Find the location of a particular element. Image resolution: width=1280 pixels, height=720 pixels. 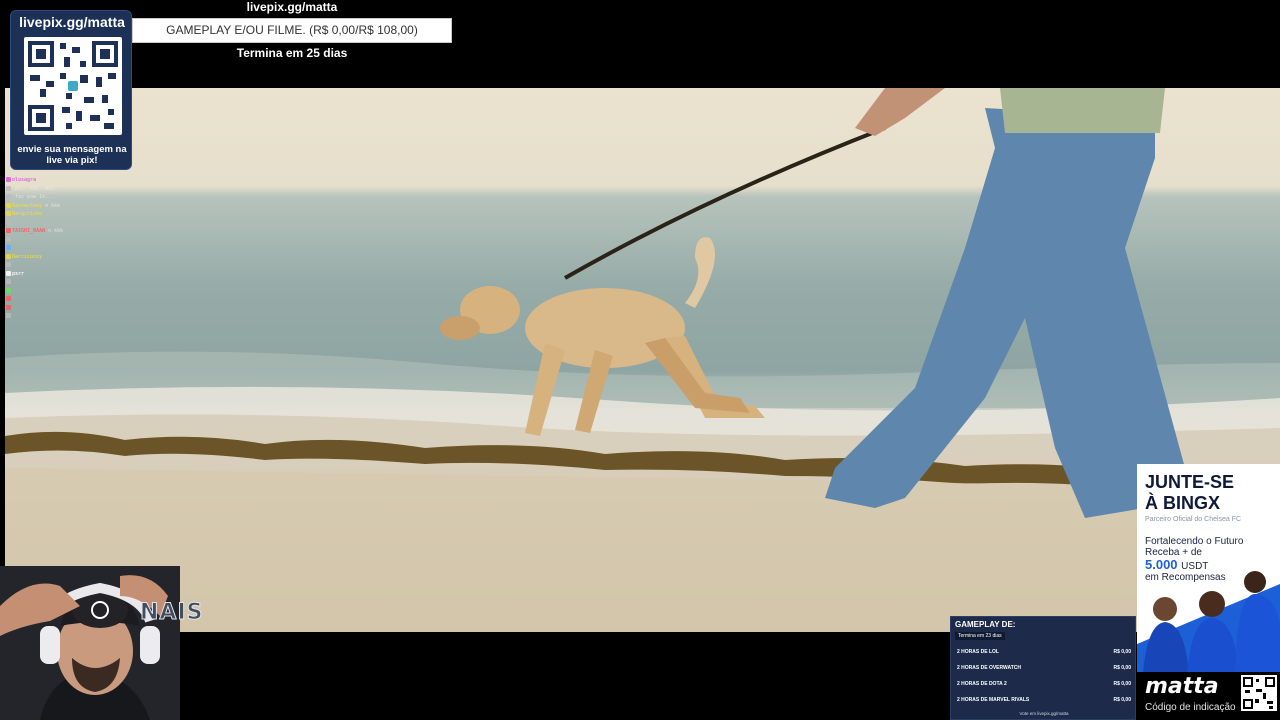

chat-message: Barciinoxy is located at coordinates (61, 257).